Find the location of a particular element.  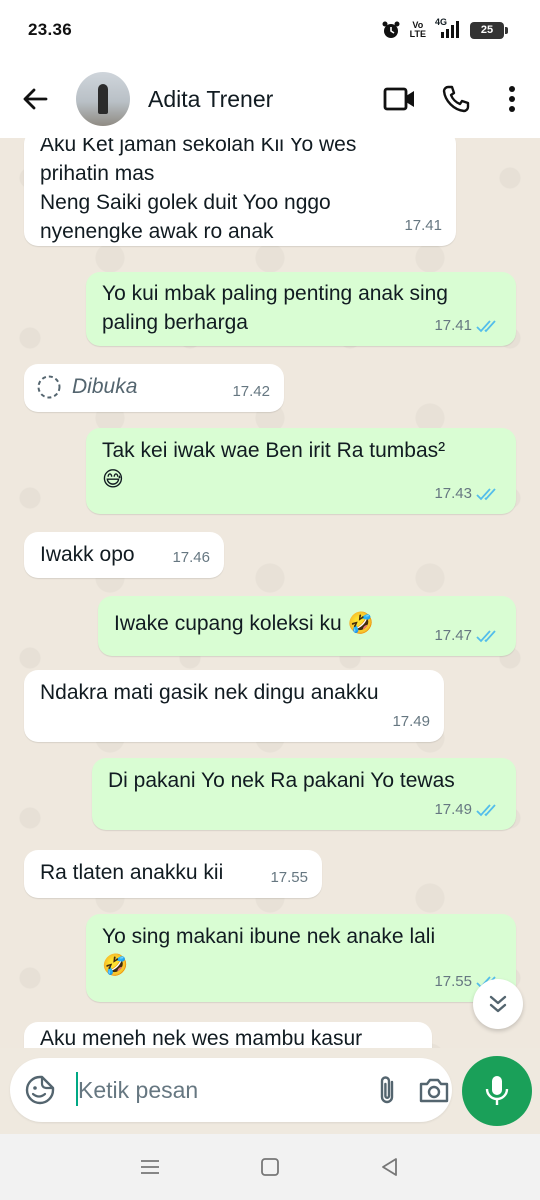

status-time: 23.36 is located at coordinates (50, 29).